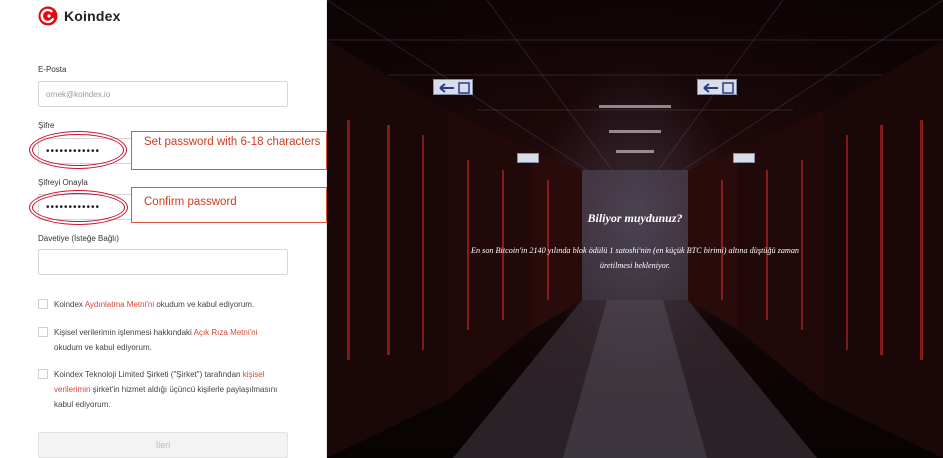 The height and width of the screenshot is (458, 943). I want to click on exit-sign-far-right, so click(744, 158).